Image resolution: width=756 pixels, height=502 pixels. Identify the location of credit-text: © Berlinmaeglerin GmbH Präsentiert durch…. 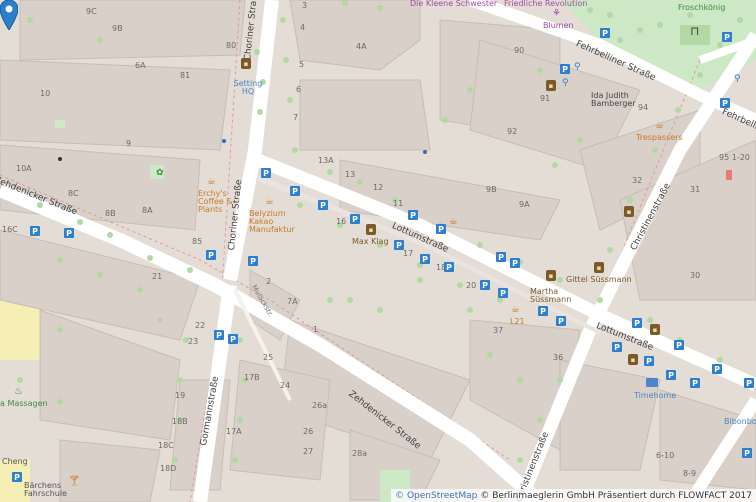
(616, 495).